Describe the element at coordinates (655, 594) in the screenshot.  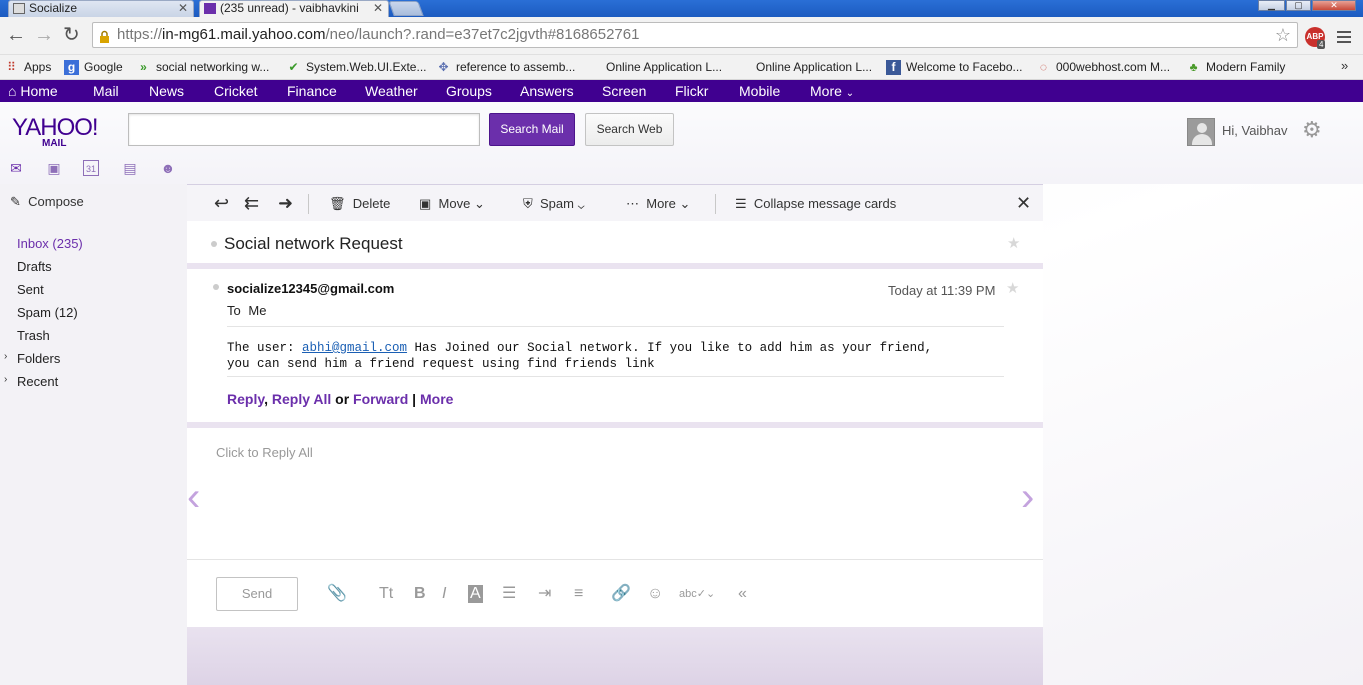
I see `emoji-icon: ☺` at that location.